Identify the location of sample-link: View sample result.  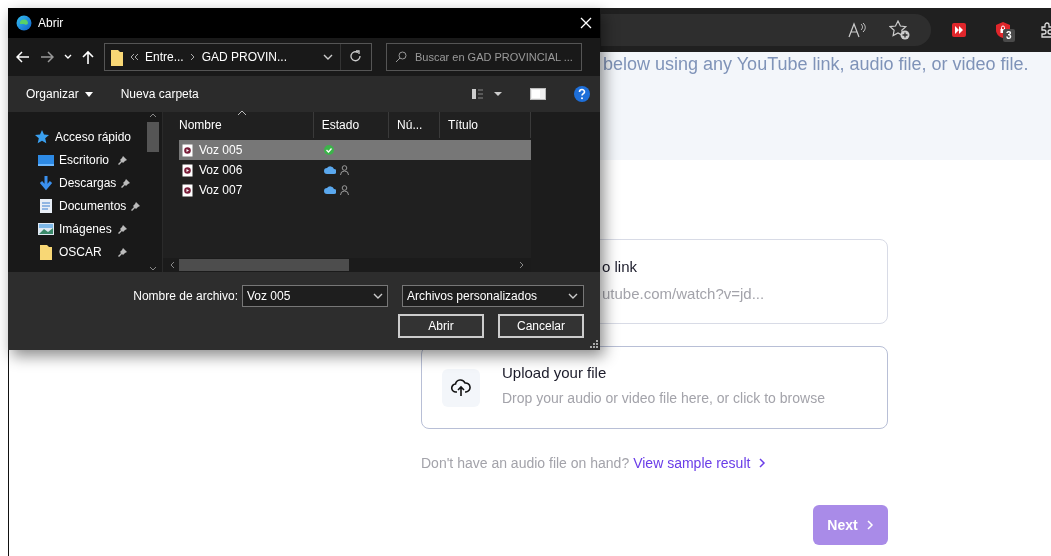
(700, 463).